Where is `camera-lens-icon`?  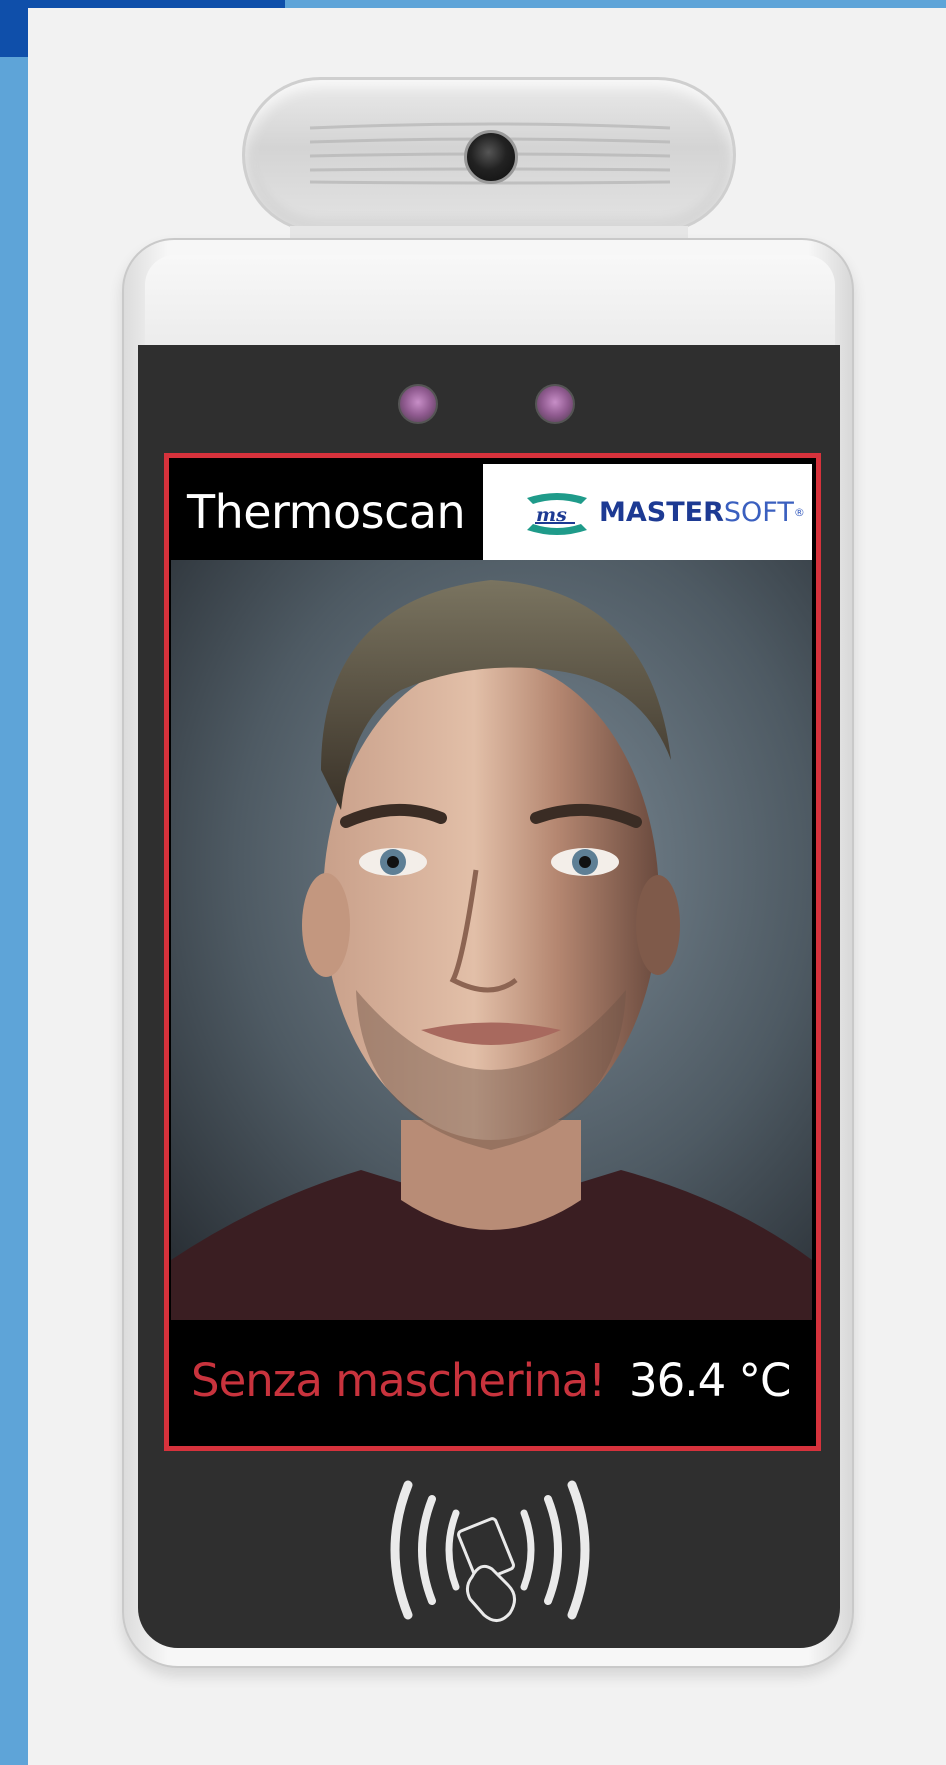 camera-lens-icon is located at coordinates (491, 157).